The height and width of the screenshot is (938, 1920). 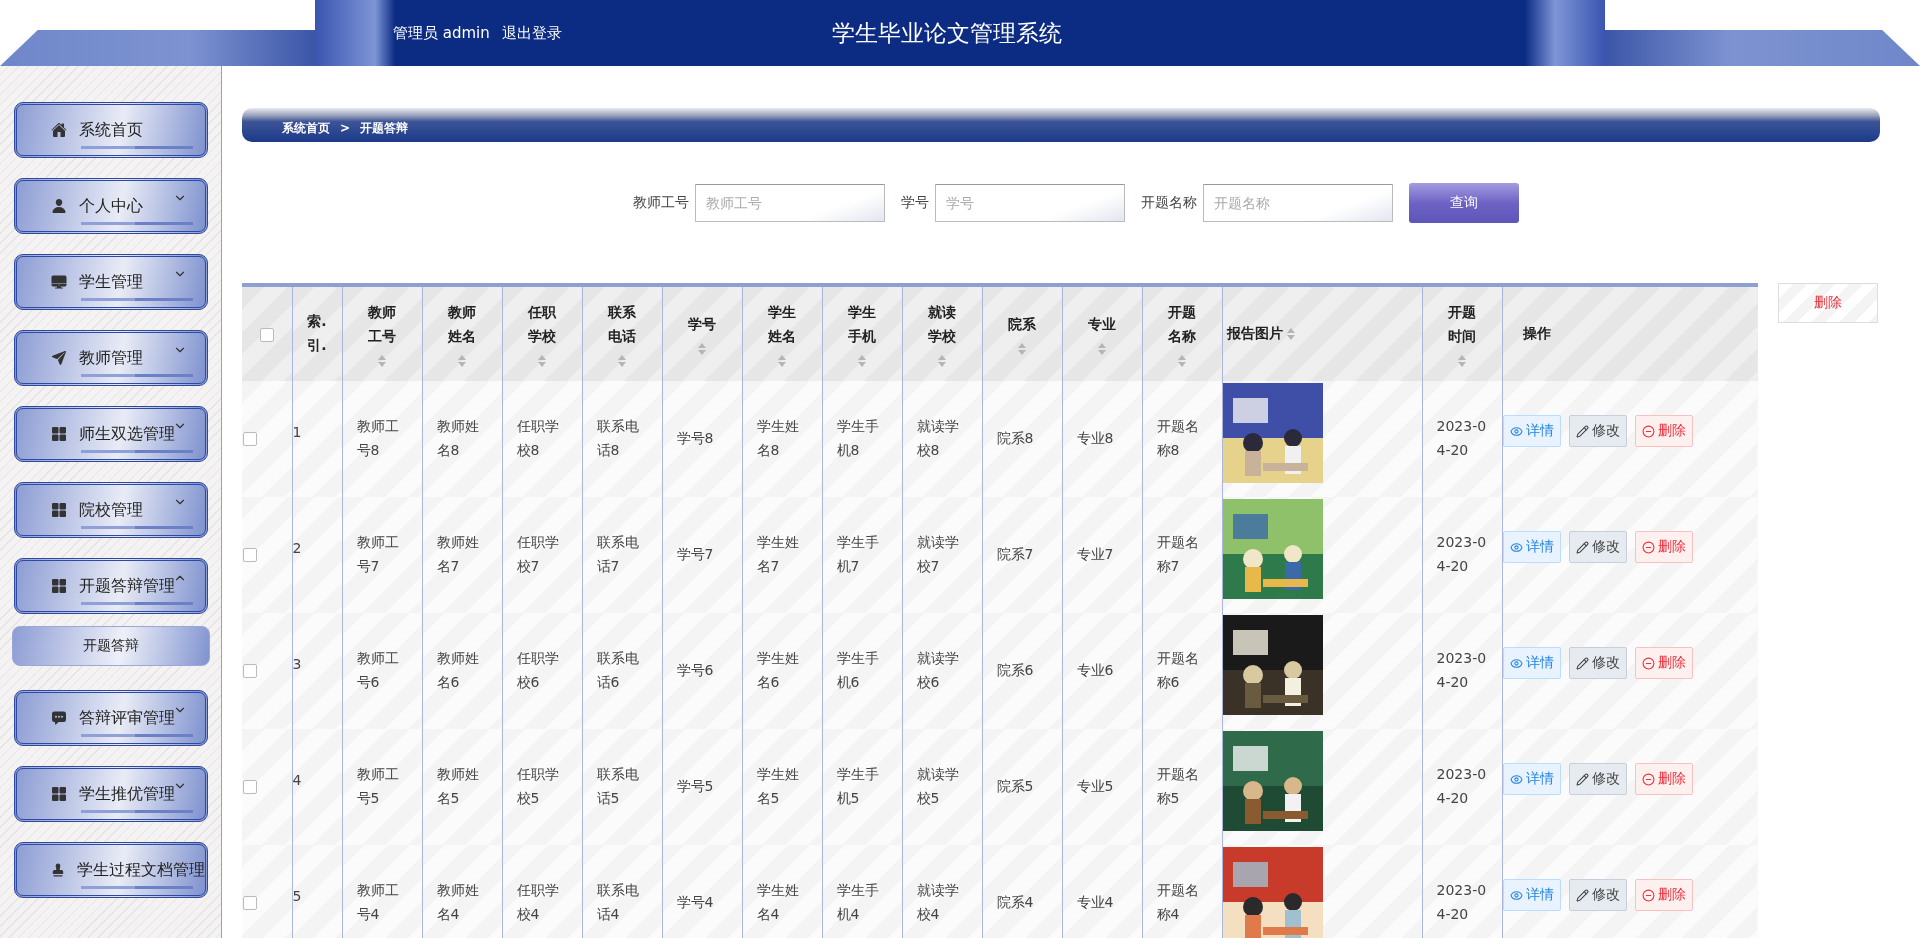 What do you see at coordinates (790, 203) in the screenshot?
I see `search-field: 教师工号` at bounding box center [790, 203].